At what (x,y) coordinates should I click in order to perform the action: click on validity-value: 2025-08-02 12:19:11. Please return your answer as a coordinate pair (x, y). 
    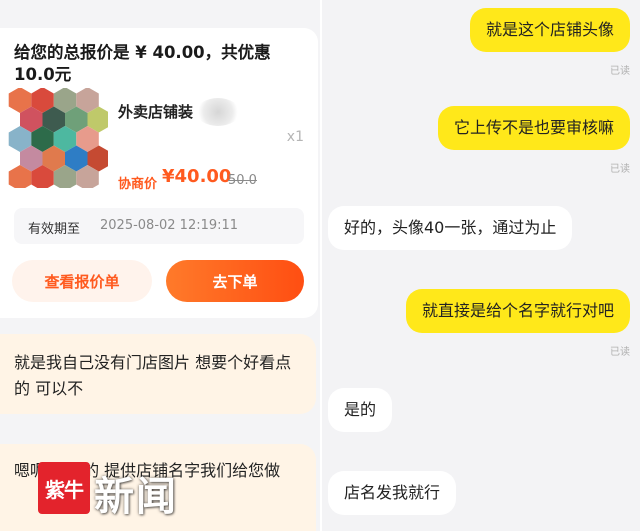
    Looking at the image, I should click on (169, 225).